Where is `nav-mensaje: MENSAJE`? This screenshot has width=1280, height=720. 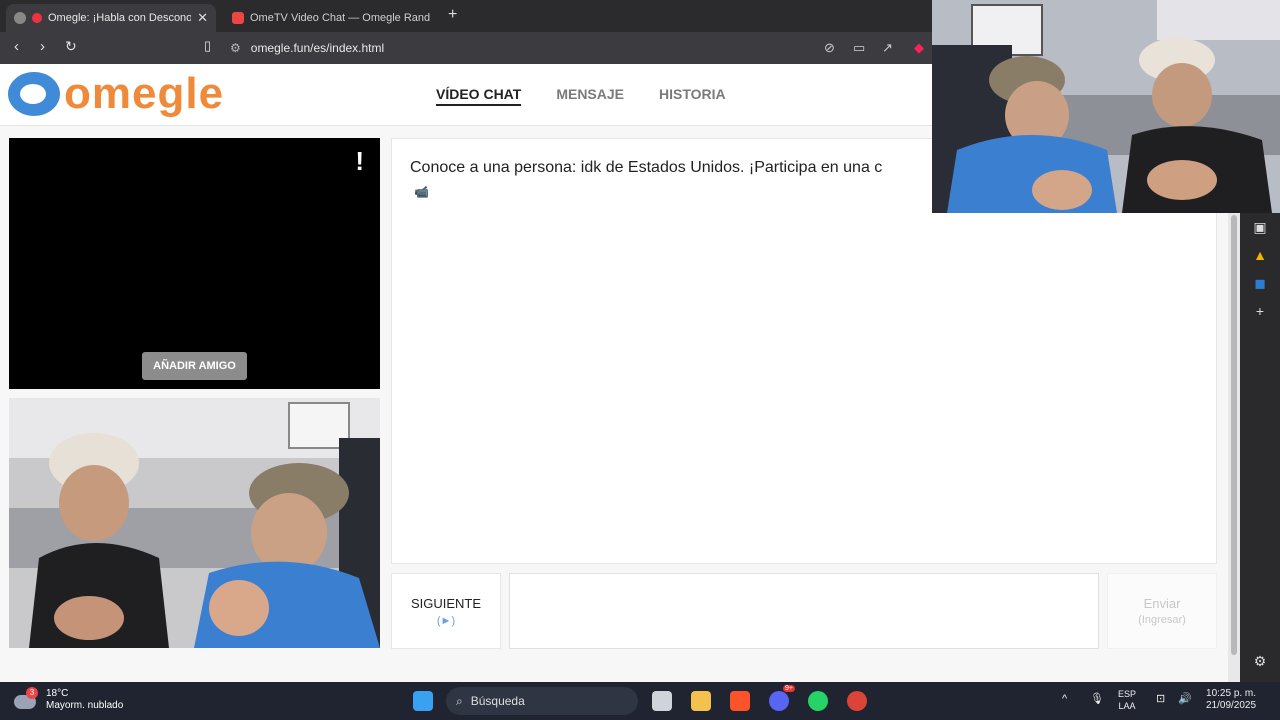 nav-mensaje: MENSAJE is located at coordinates (590, 96).